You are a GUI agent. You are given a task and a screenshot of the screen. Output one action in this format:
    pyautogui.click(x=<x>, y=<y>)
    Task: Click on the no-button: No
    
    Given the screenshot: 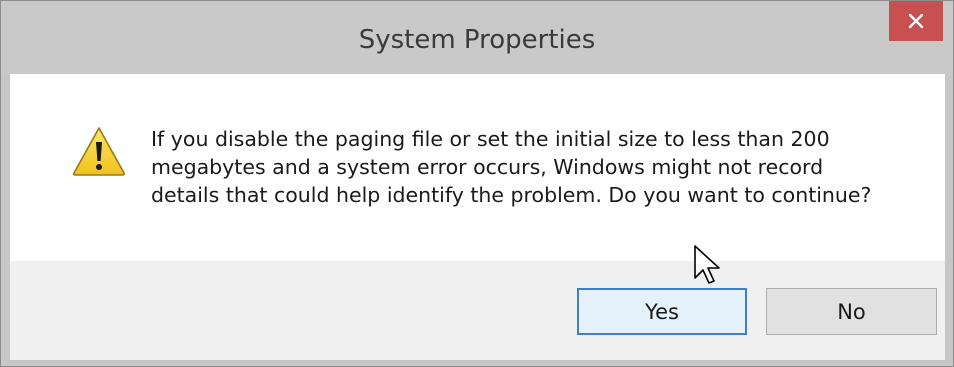 What is the action you would take?
    pyautogui.click(x=851, y=311)
    